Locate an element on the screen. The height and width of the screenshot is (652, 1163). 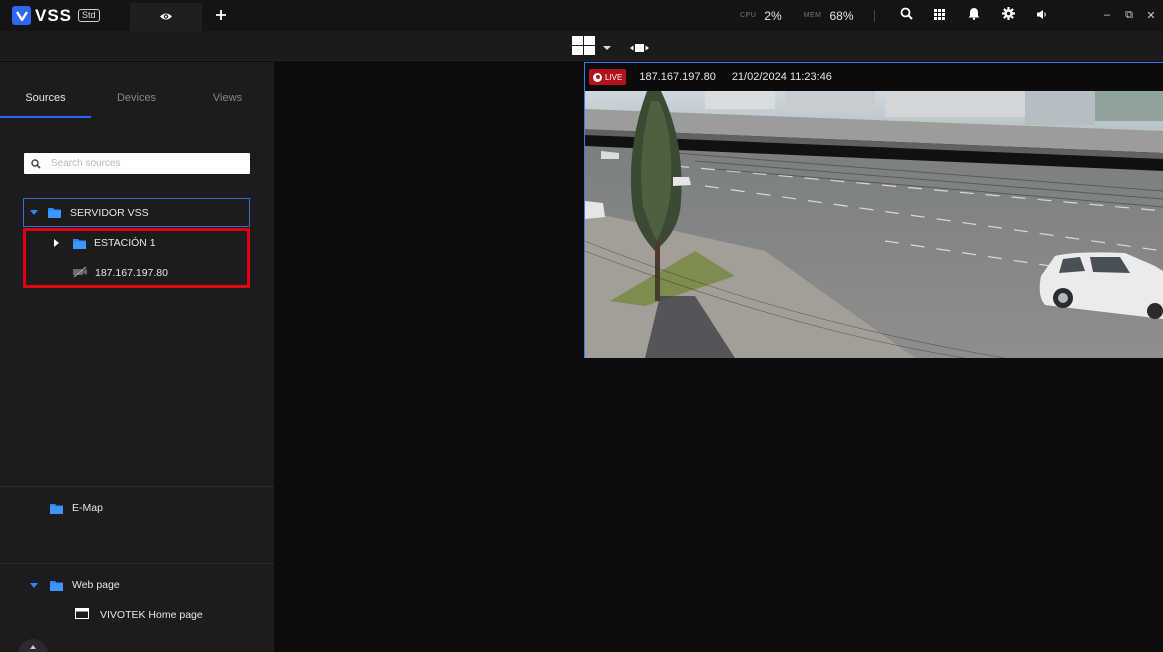
webpage-row: Web page is located at coordinates (75, 585).